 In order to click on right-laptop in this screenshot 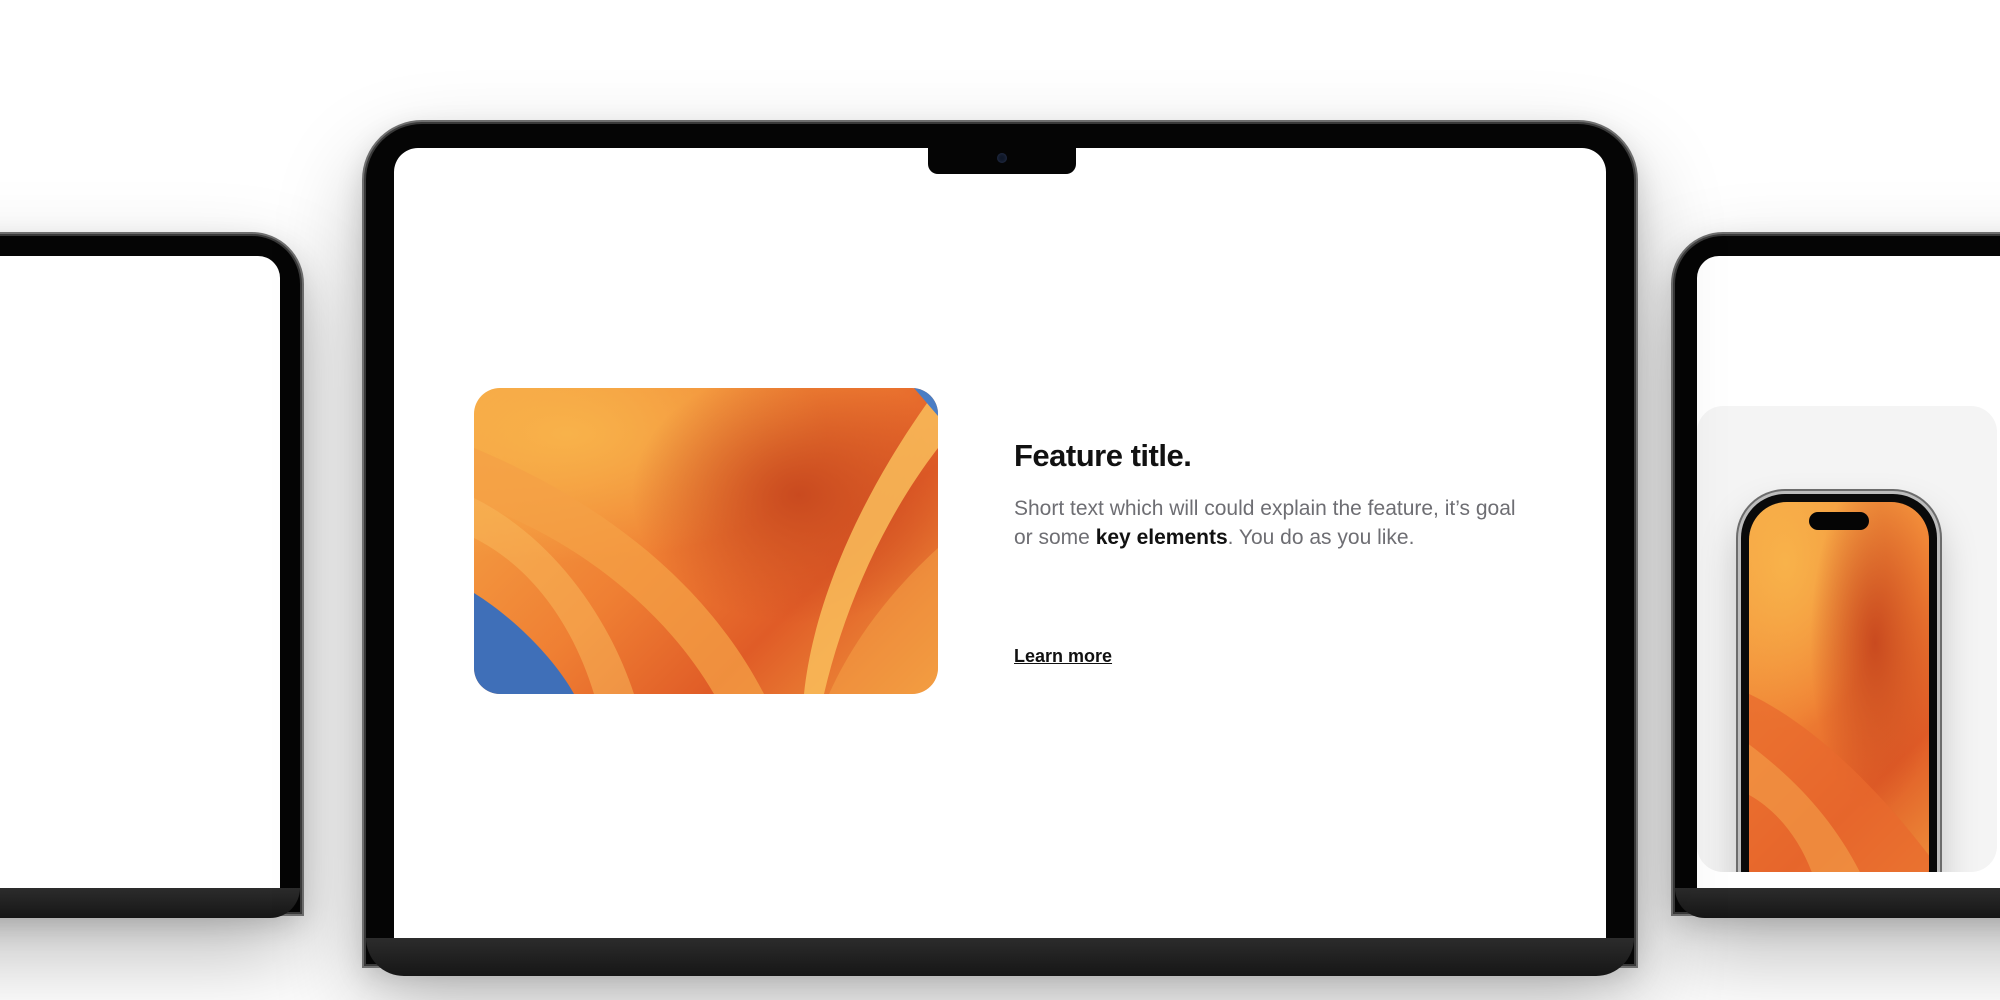, I will do `click(1837, 586)`.